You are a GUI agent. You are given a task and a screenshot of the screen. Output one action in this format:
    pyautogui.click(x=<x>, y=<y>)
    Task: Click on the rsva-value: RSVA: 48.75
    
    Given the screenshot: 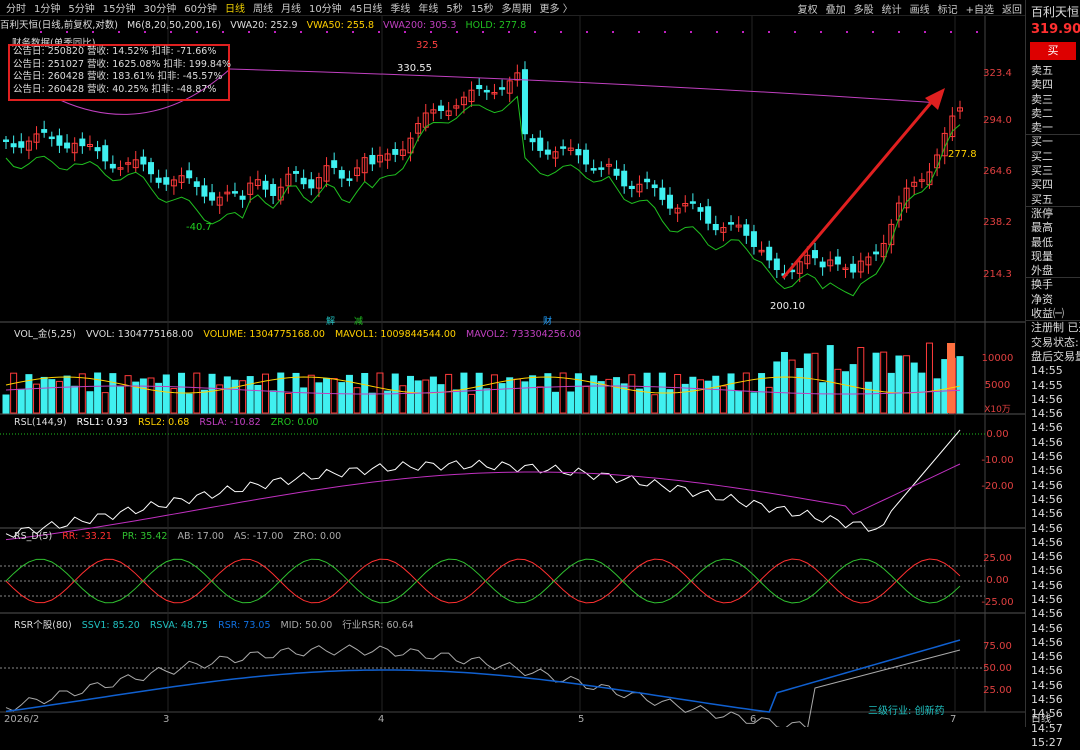 What is the action you would take?
    pyautogui.click(x=179, y=625)
    